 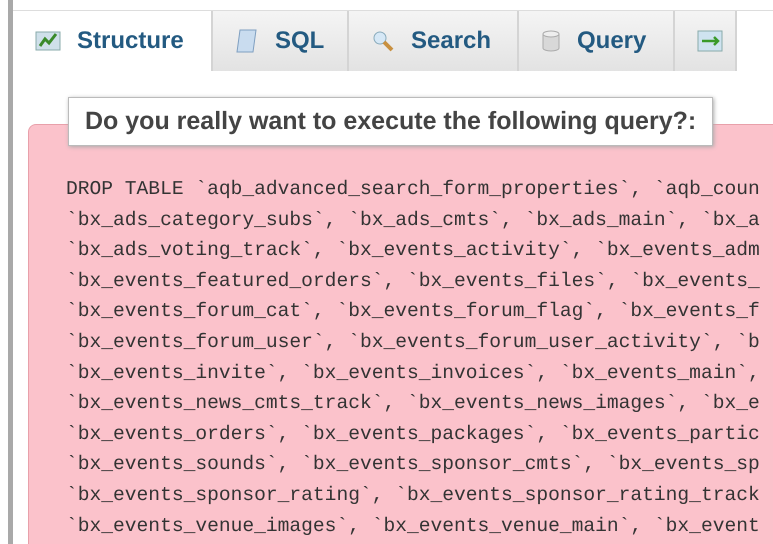 What do you see at coordinates (413, 281) in the screenshot?
I see `query-line: `bx_events_featured_orders`, `bx_events_files`, `bx_events_` at bounding box center [413, 281].